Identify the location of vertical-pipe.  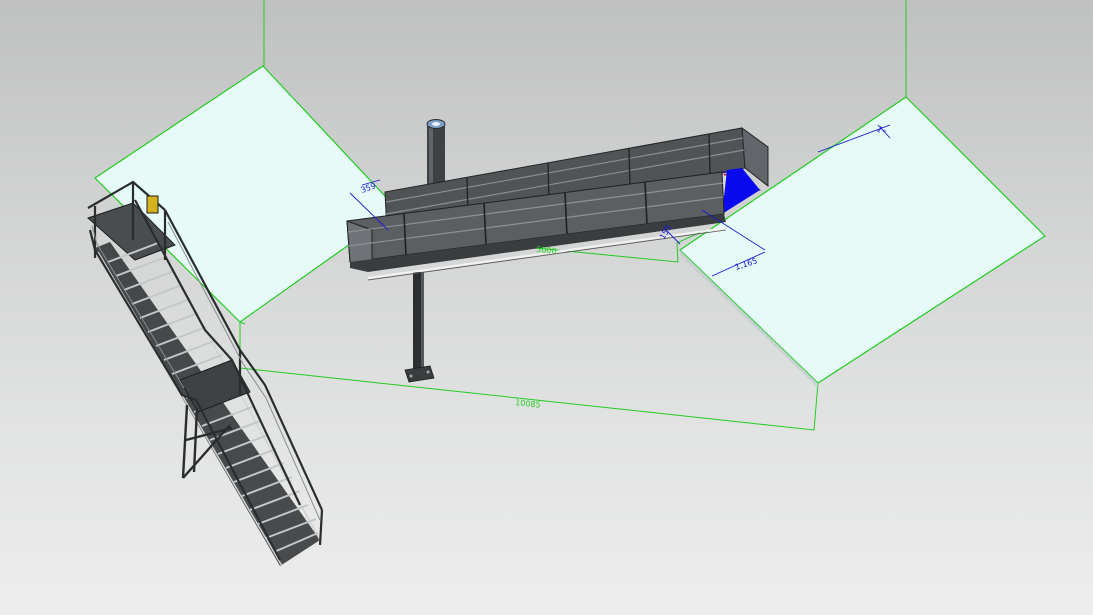
(436, 153).